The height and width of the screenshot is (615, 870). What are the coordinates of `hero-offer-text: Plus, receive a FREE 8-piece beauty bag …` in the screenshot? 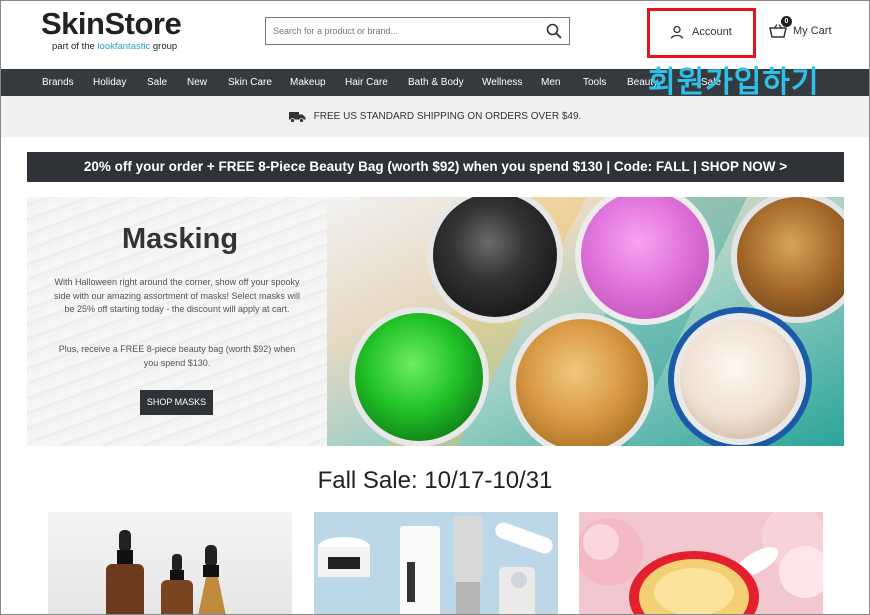 It's located at (177, 356).